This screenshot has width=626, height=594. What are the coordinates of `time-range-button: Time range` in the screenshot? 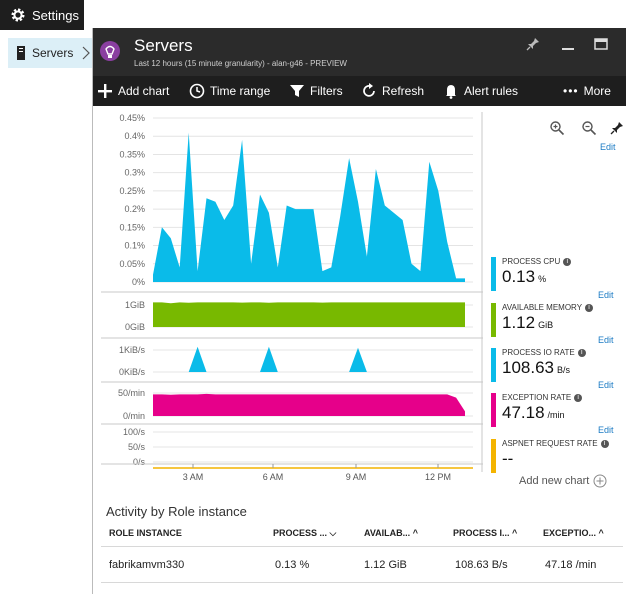 It's located at (229, 91).